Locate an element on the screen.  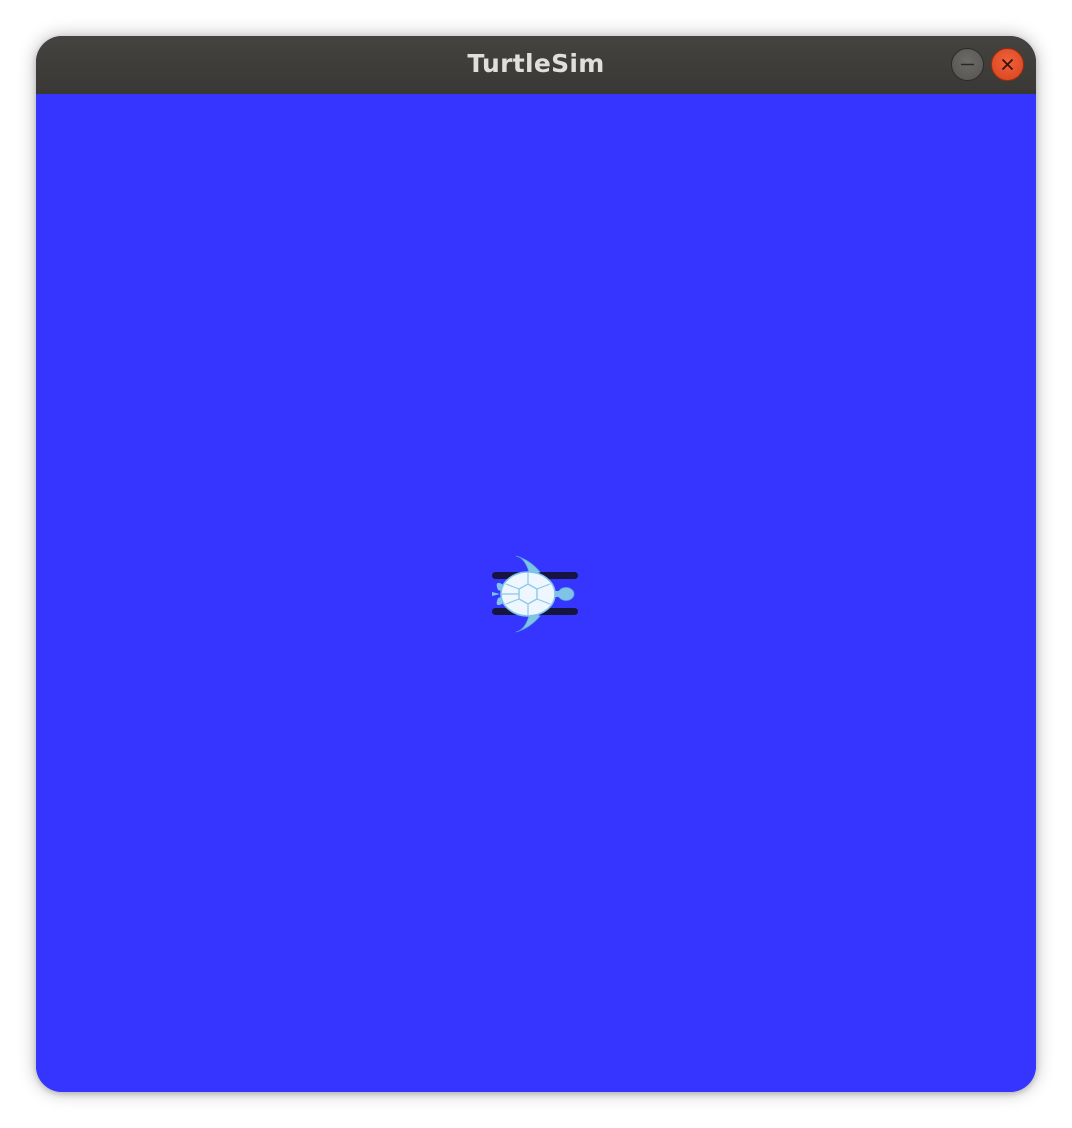
minimize-button is located at coordinates (967, 64).